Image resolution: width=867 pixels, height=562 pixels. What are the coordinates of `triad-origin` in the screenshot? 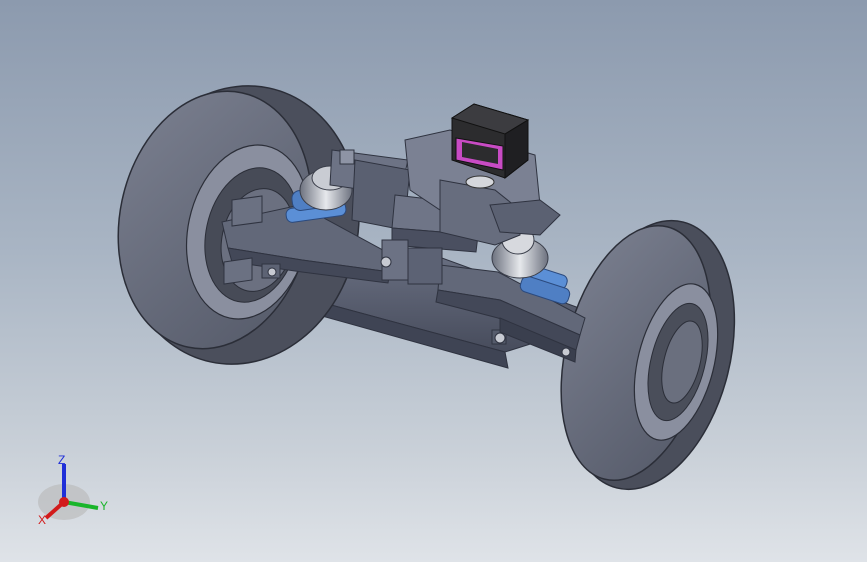 It's located at (64, 502).